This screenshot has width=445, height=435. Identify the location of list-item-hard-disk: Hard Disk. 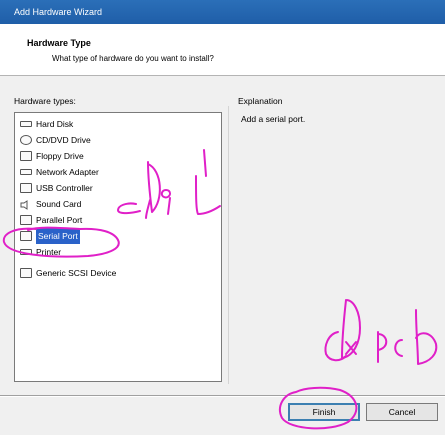
(46, 124).